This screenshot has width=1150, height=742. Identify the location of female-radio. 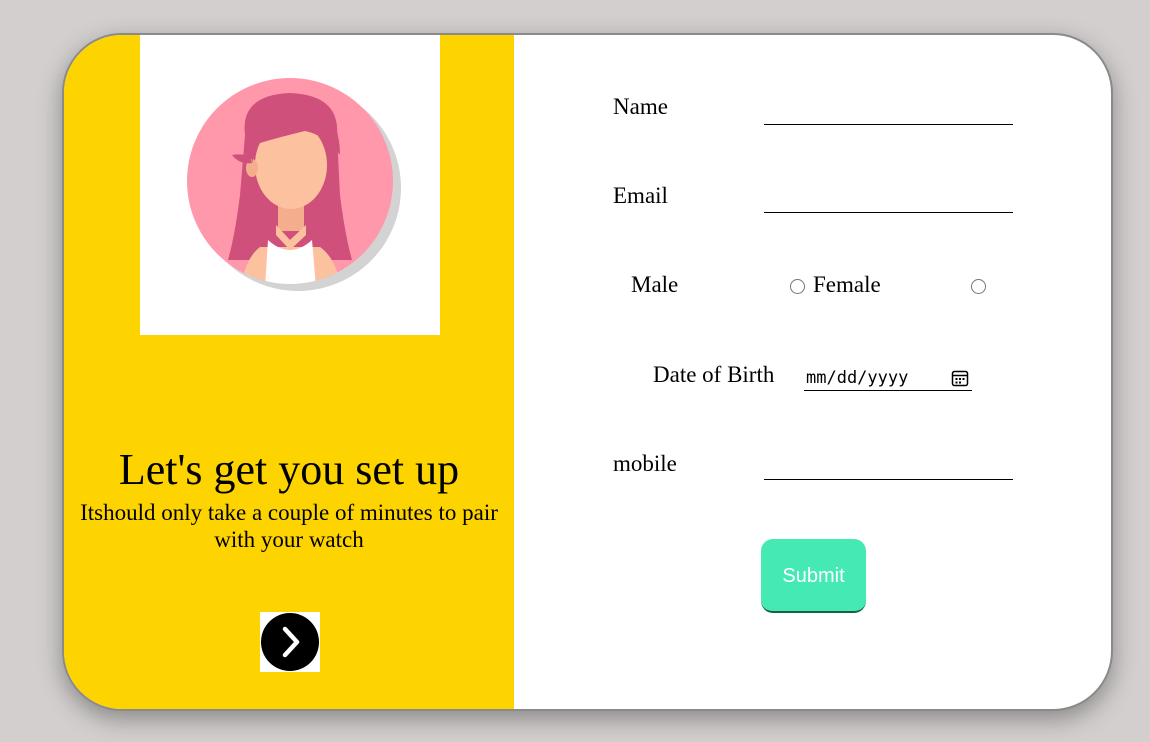
(978, 286).